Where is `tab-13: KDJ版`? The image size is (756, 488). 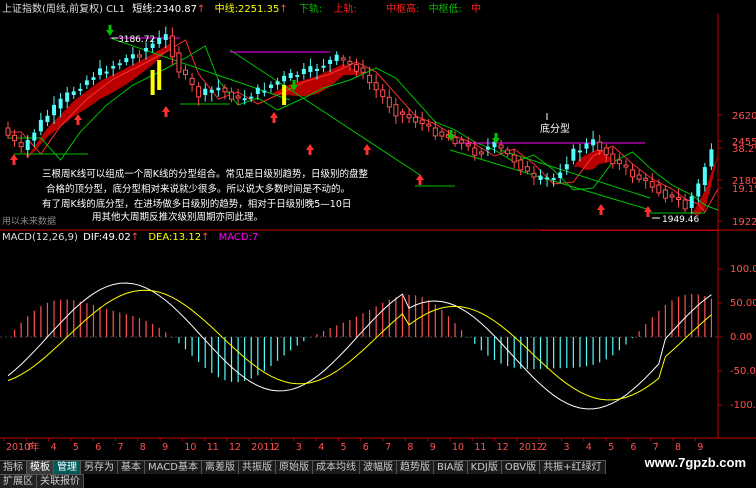
tab-13: KDJ版 is located at coordinates (484, 467).